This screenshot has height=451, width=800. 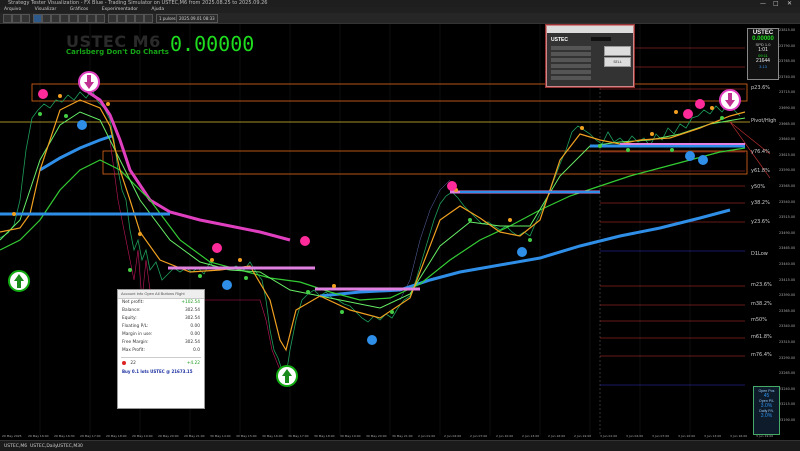 What do you see at coordinates (590, 29) in the screenshot?
I see `dialog-header` at bounding box center [590, 29].